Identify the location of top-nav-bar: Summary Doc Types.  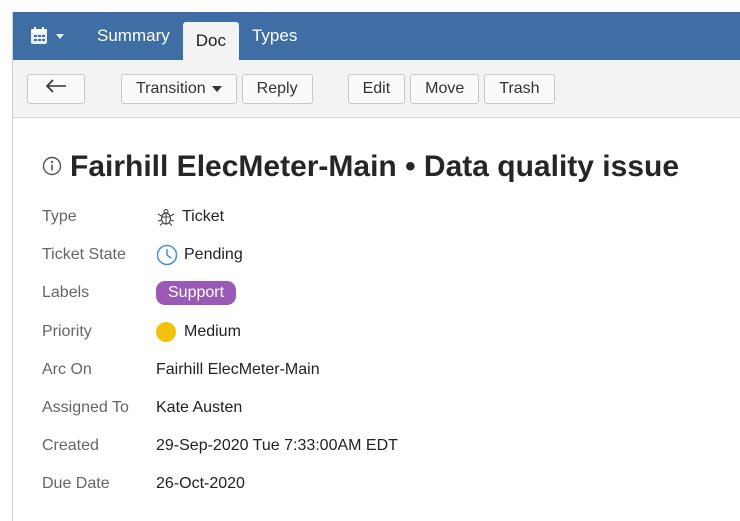
(376, 36).